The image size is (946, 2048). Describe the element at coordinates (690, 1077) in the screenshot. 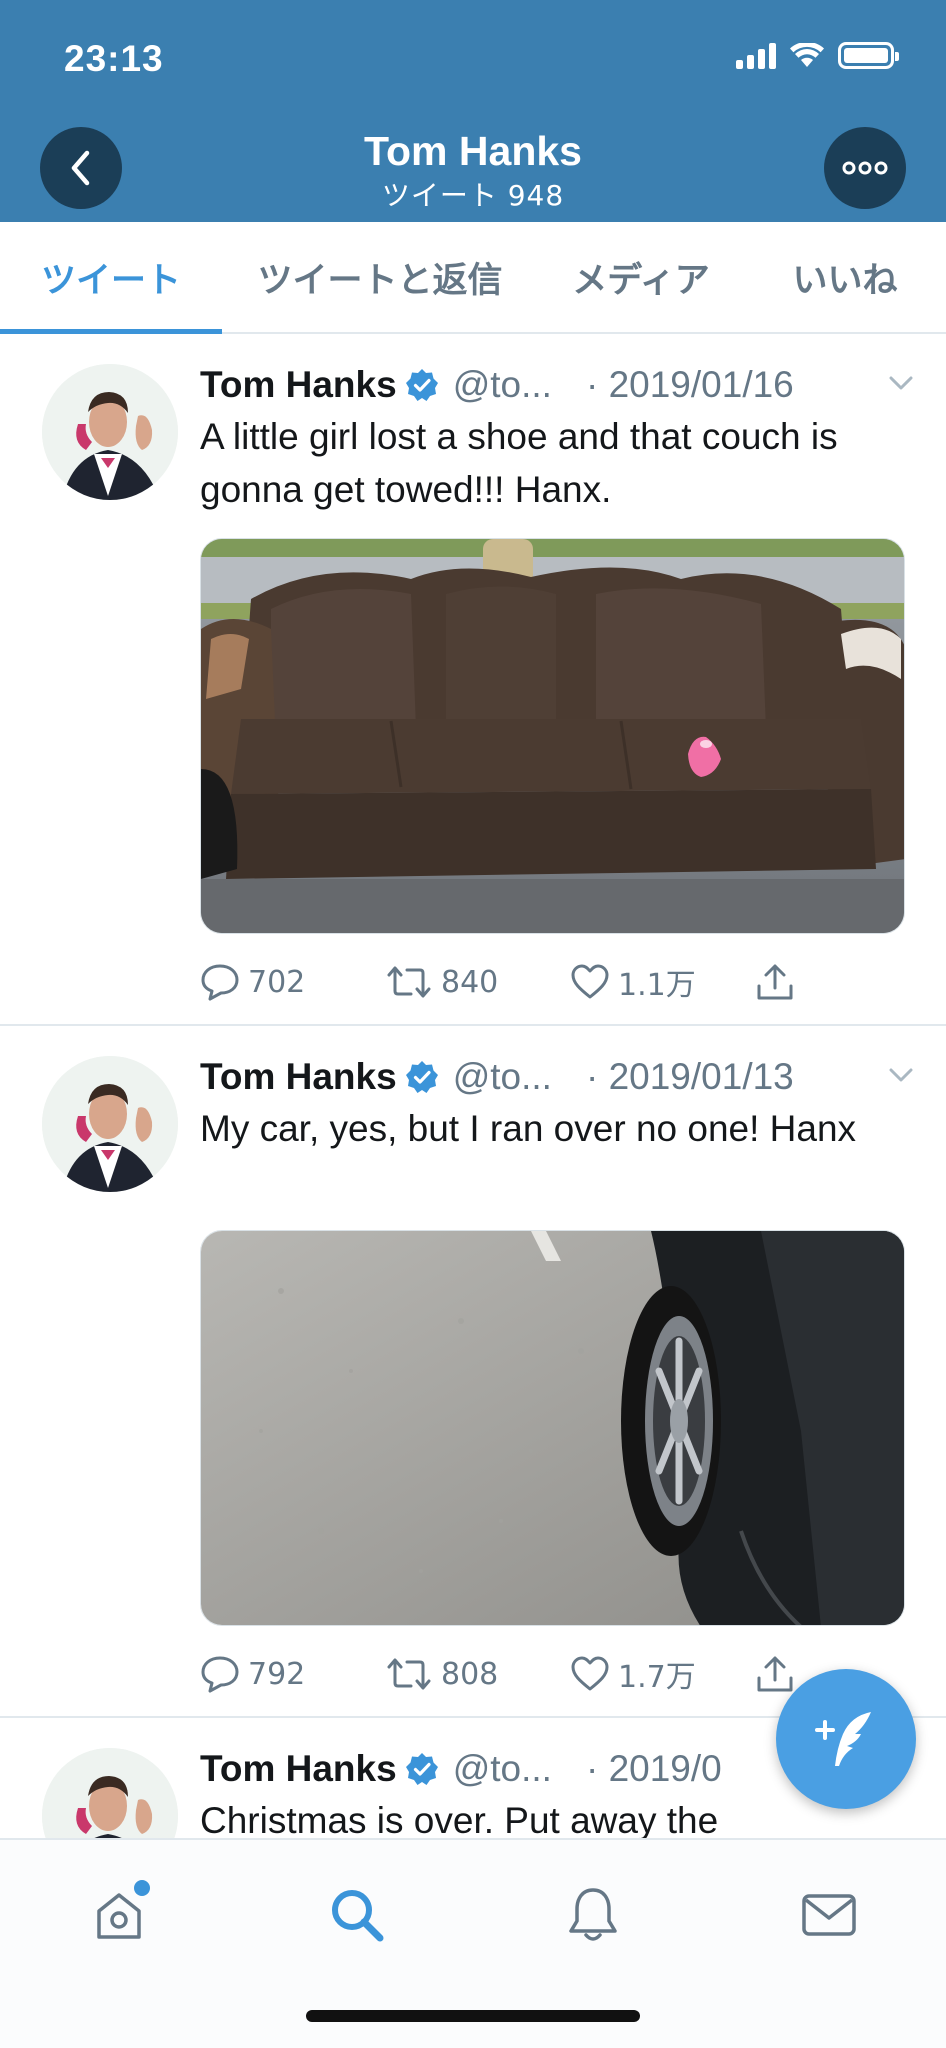

I see `tweet-date: · 2019/01/13` at that location.